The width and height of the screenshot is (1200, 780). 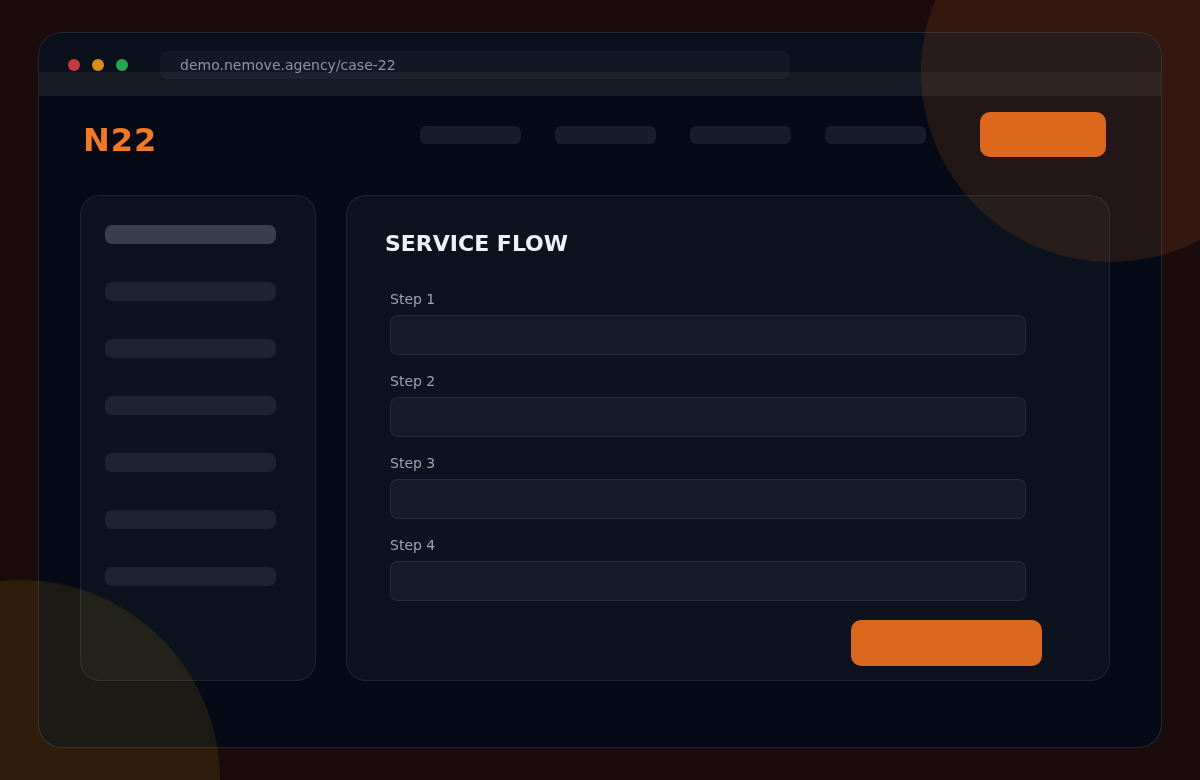 What do you see at coordinates (413, 463) in the screenshot?
I see `field-label: Step 3` at bounding box center [413, 463].